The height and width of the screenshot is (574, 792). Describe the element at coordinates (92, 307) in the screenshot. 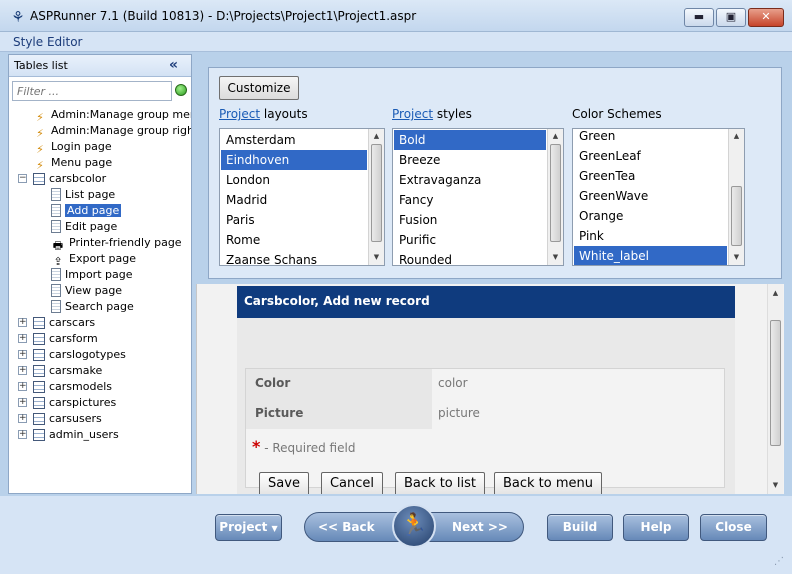

I see `tree-item-search-page: Search page` at that location.